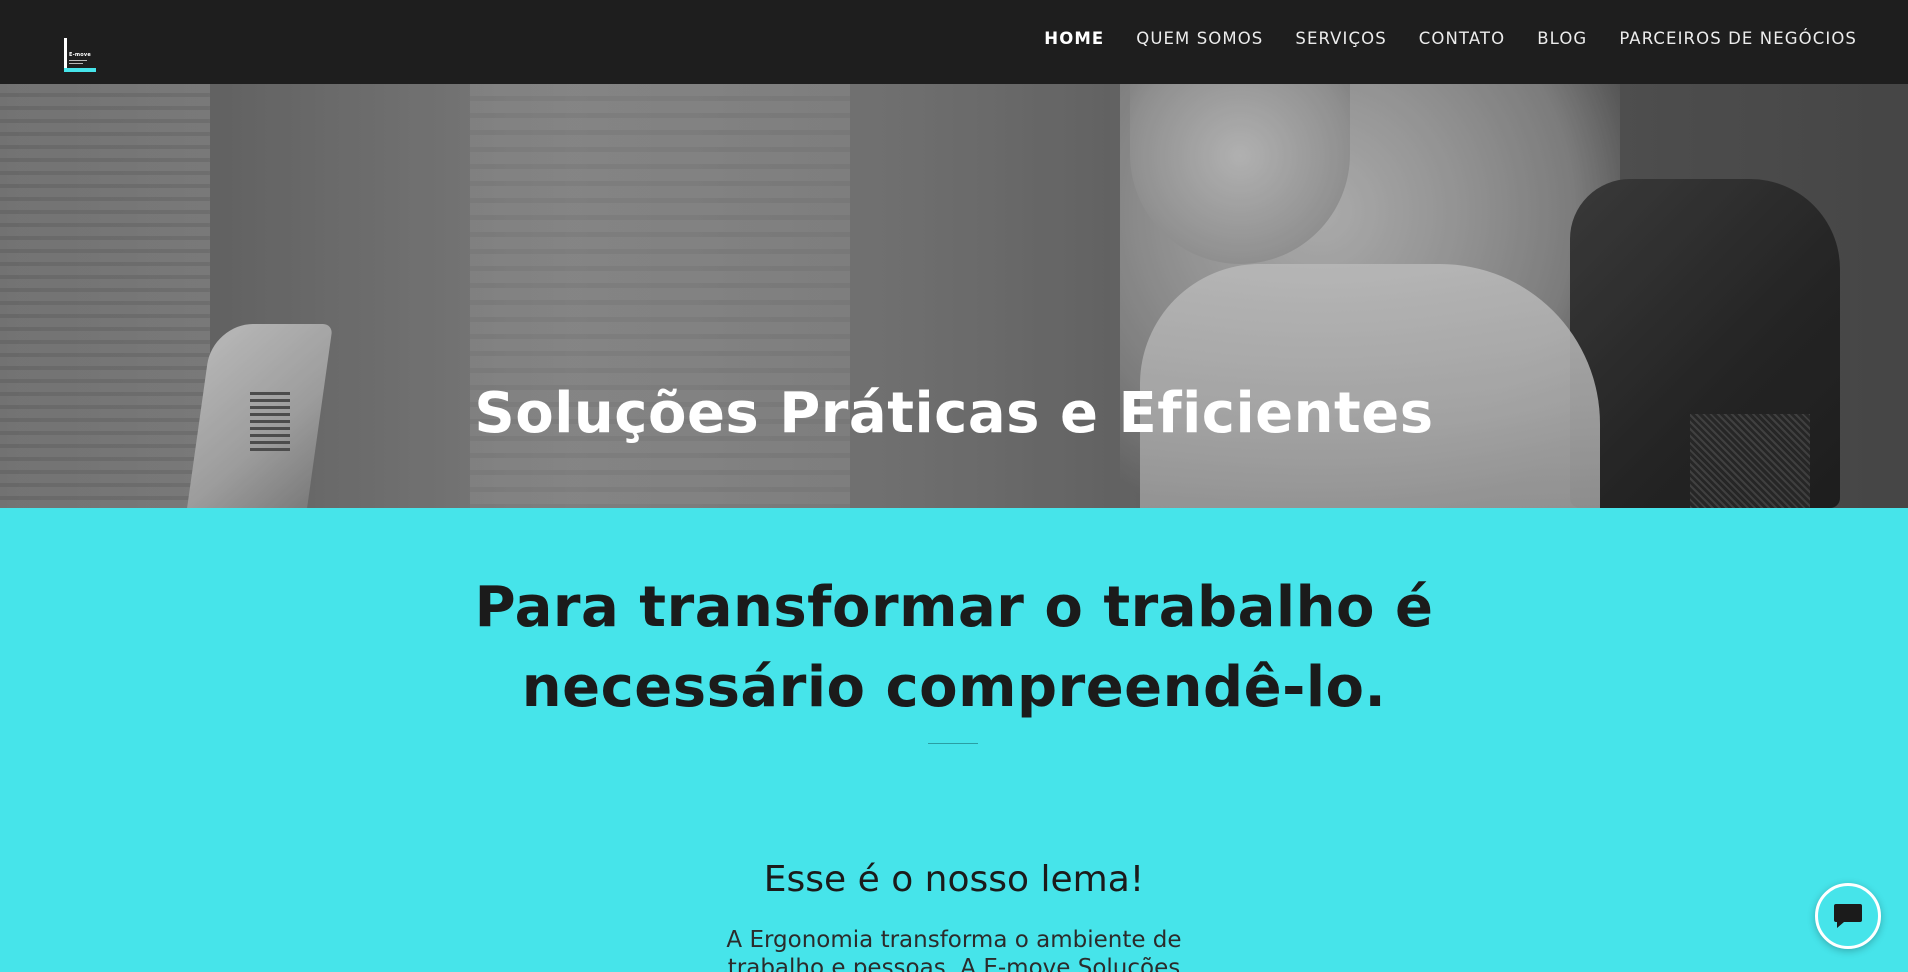 The width and height of the screenshot is (1908, 972). Describe the element at coordinates (954, 963) in the screenshot. I see `body-text-line: trabalho e pessoas. A E-move Soluções` at that location.